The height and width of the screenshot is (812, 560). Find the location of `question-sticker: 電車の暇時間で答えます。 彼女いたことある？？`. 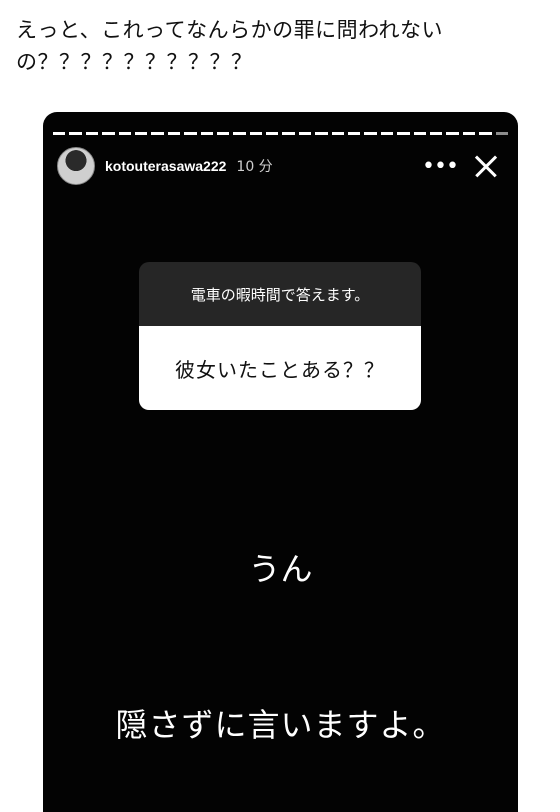

question-sticker: 電車の暇時間で答えます。 彼女いたことある？？ is located at coordinates (280, 336).